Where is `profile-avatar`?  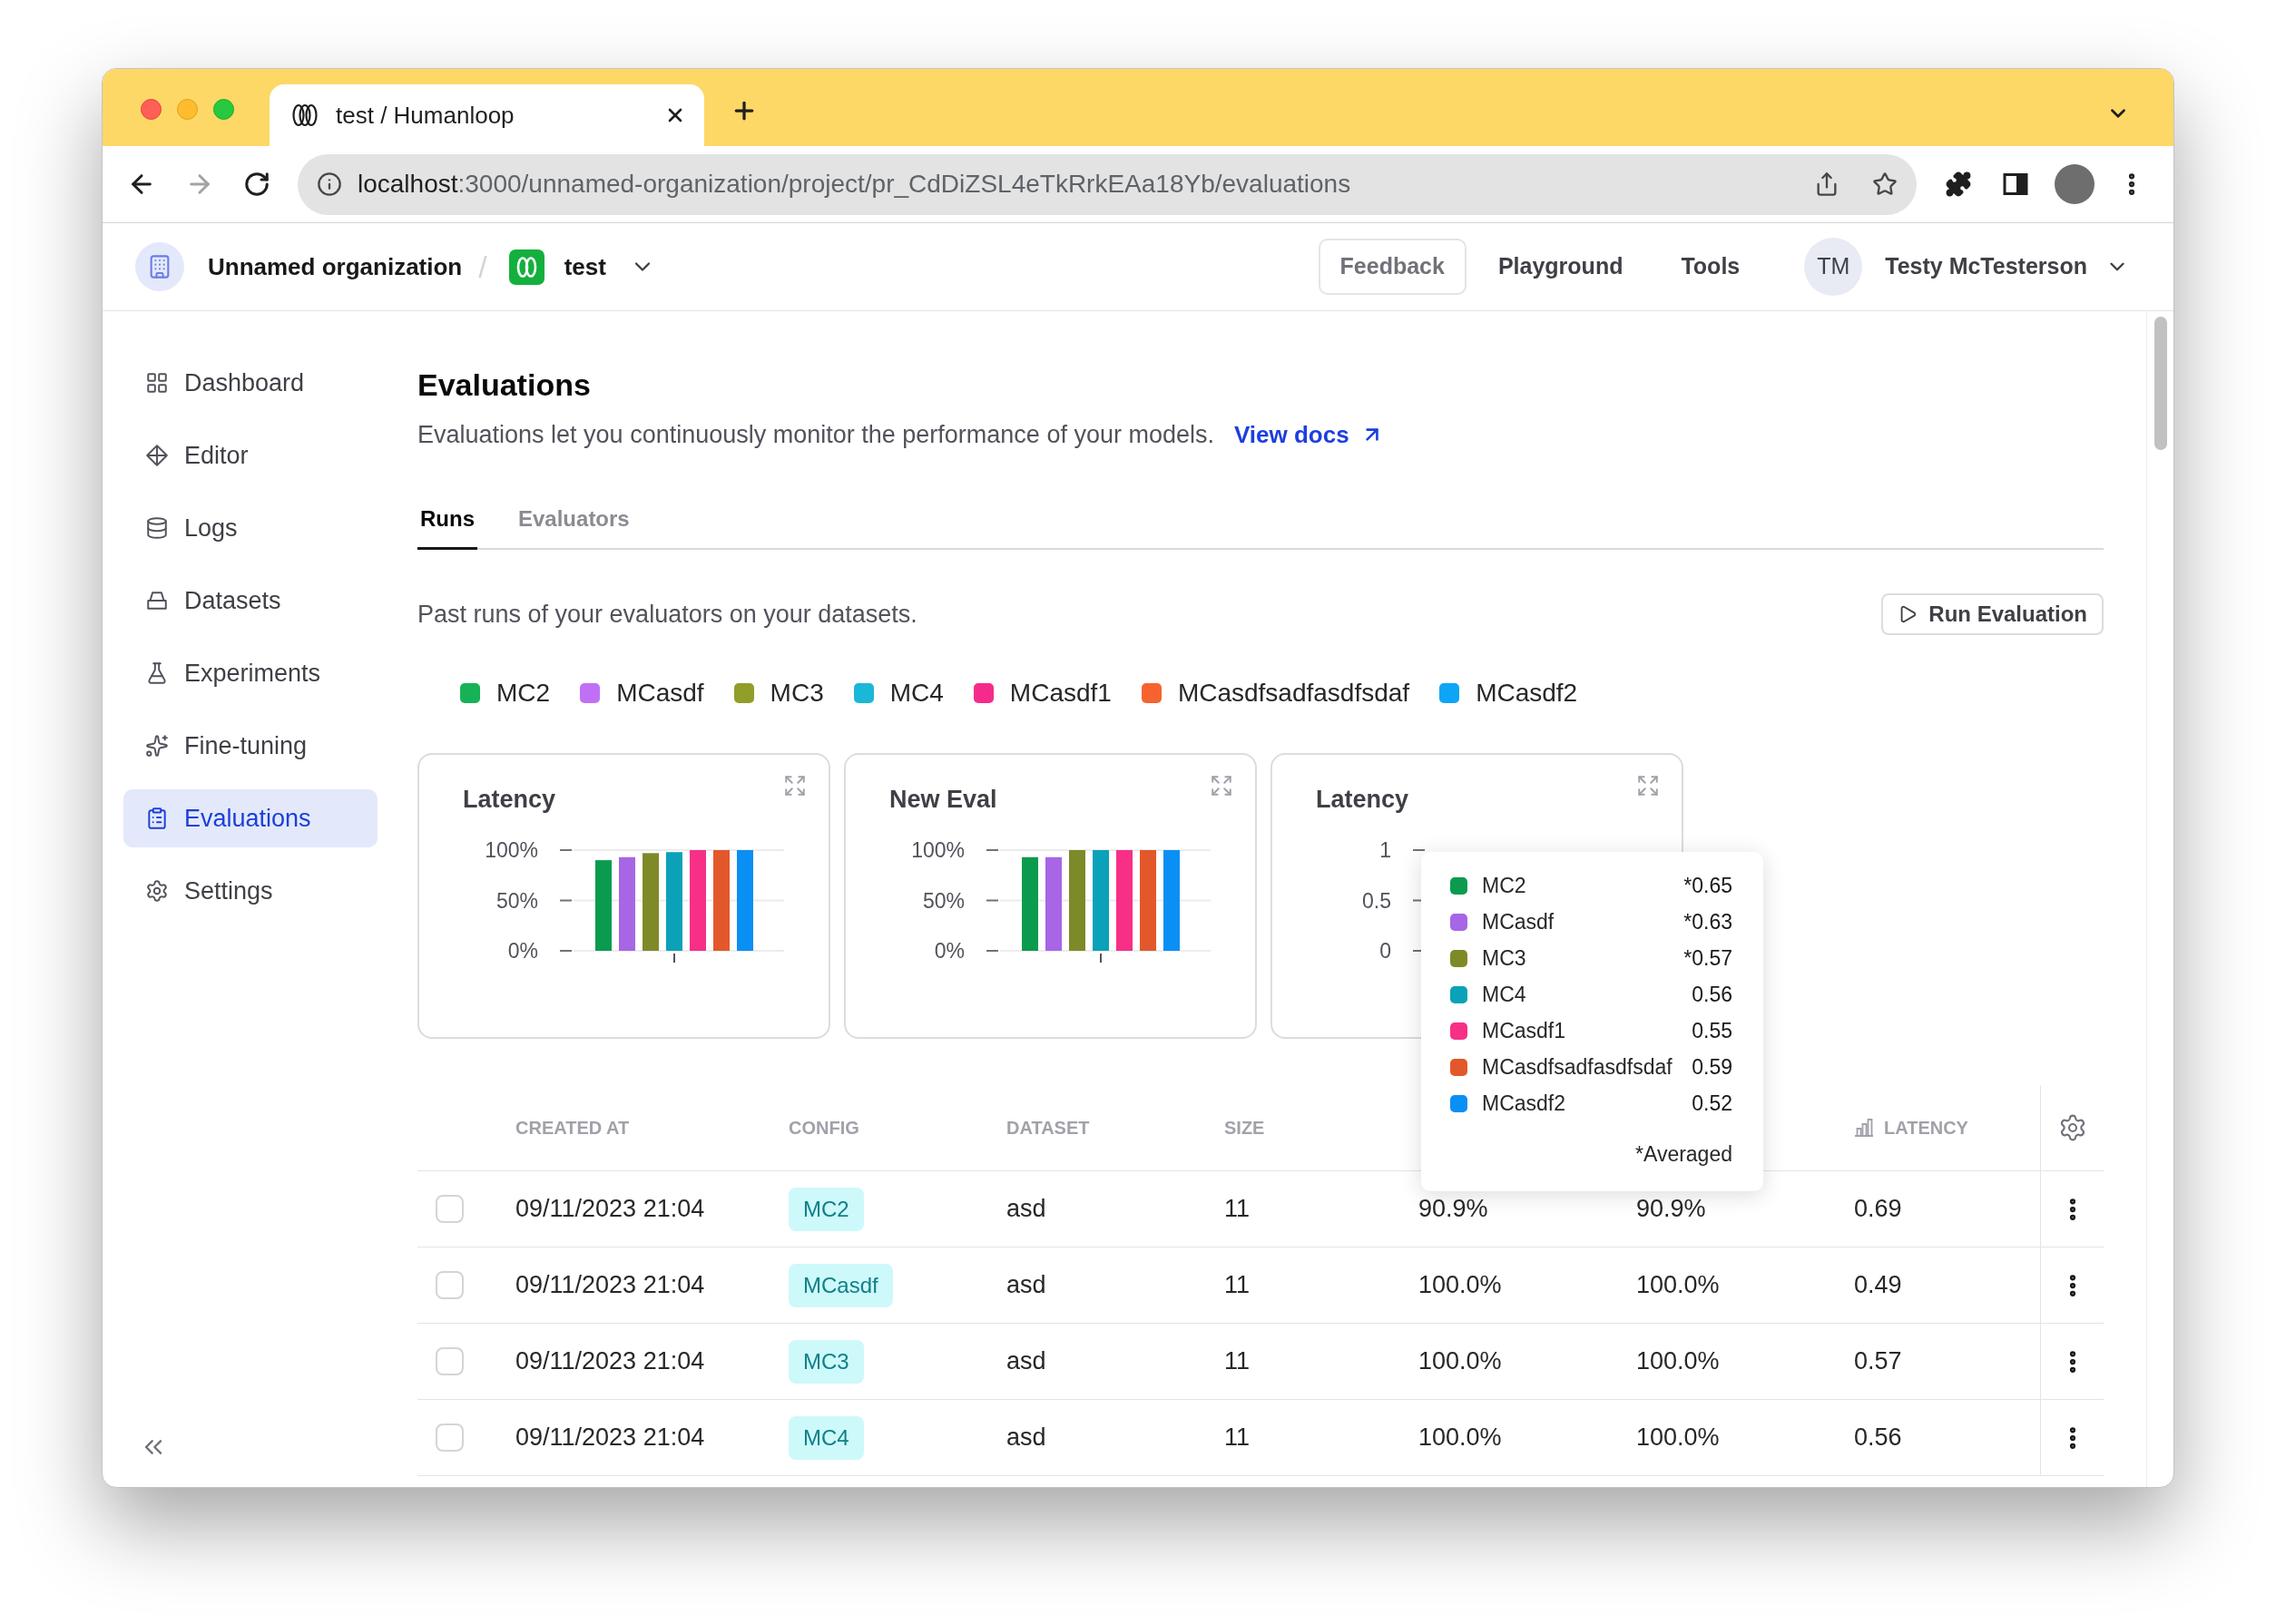 profile-avatar is located at coordinates (2075, 184).